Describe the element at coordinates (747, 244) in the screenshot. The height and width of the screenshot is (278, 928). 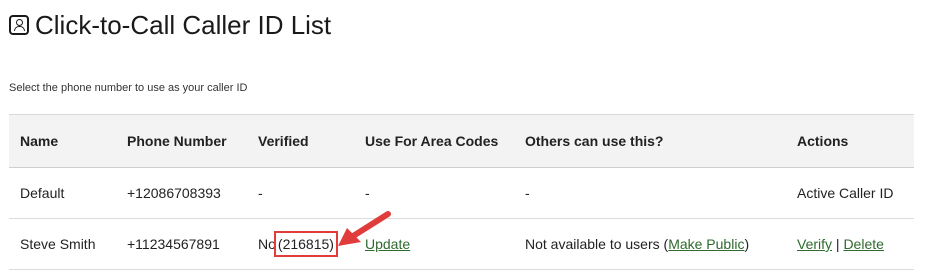
I see `others-status-suffix: )` at that location.